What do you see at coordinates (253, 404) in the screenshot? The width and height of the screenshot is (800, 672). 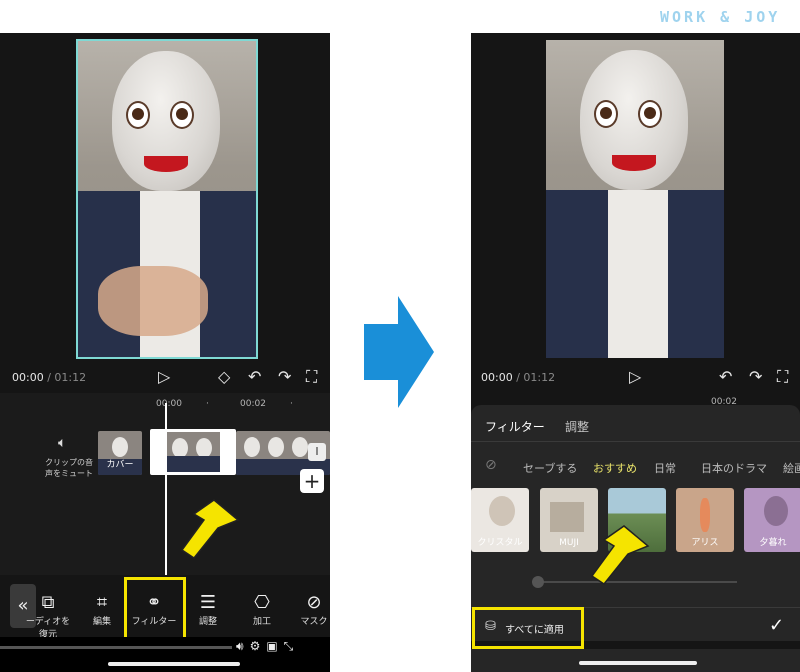 I see `ruler-tick: 00:02` at bounding box center [253, 404].